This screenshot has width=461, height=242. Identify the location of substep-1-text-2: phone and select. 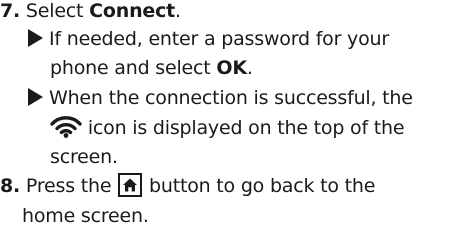
(133, 68).